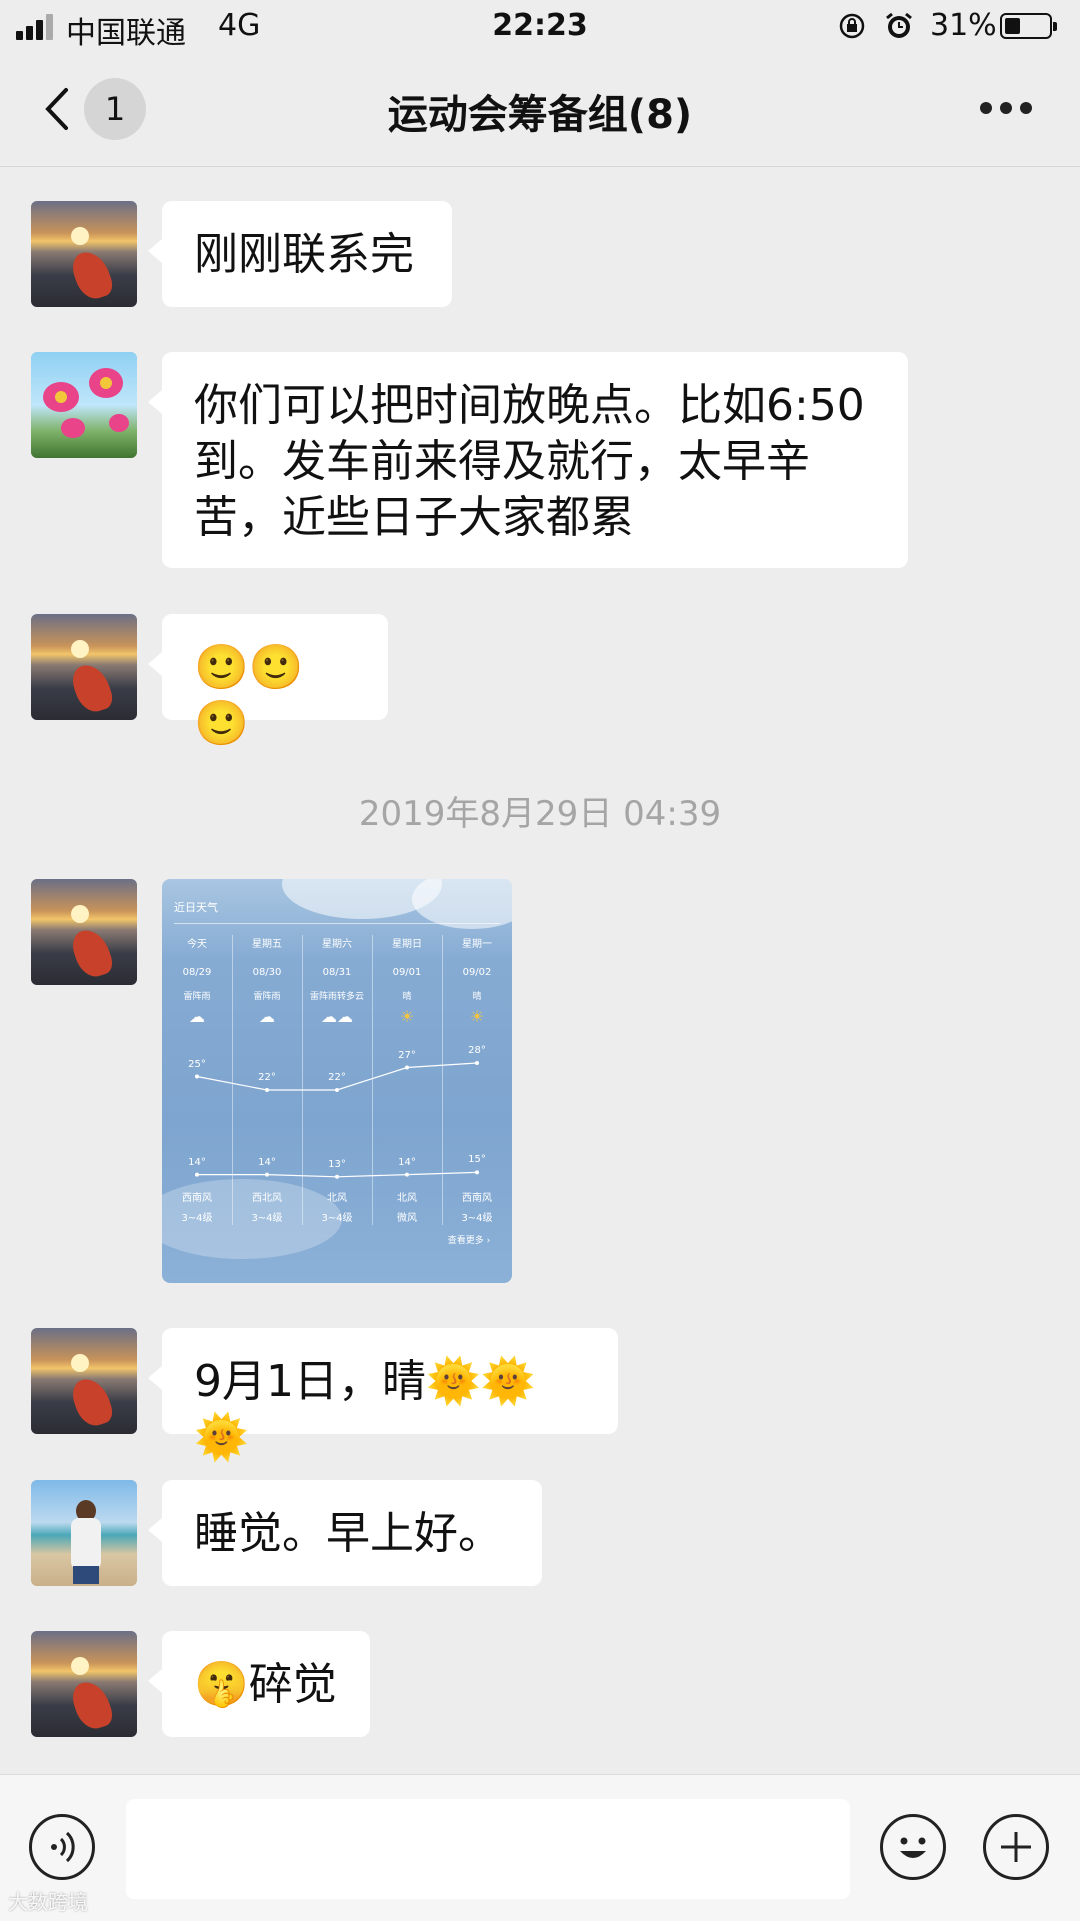 This screenshot has width=1080, height=1921. I want to click on chat-header: 1 运动会筹备组(8), so click(540, 110).